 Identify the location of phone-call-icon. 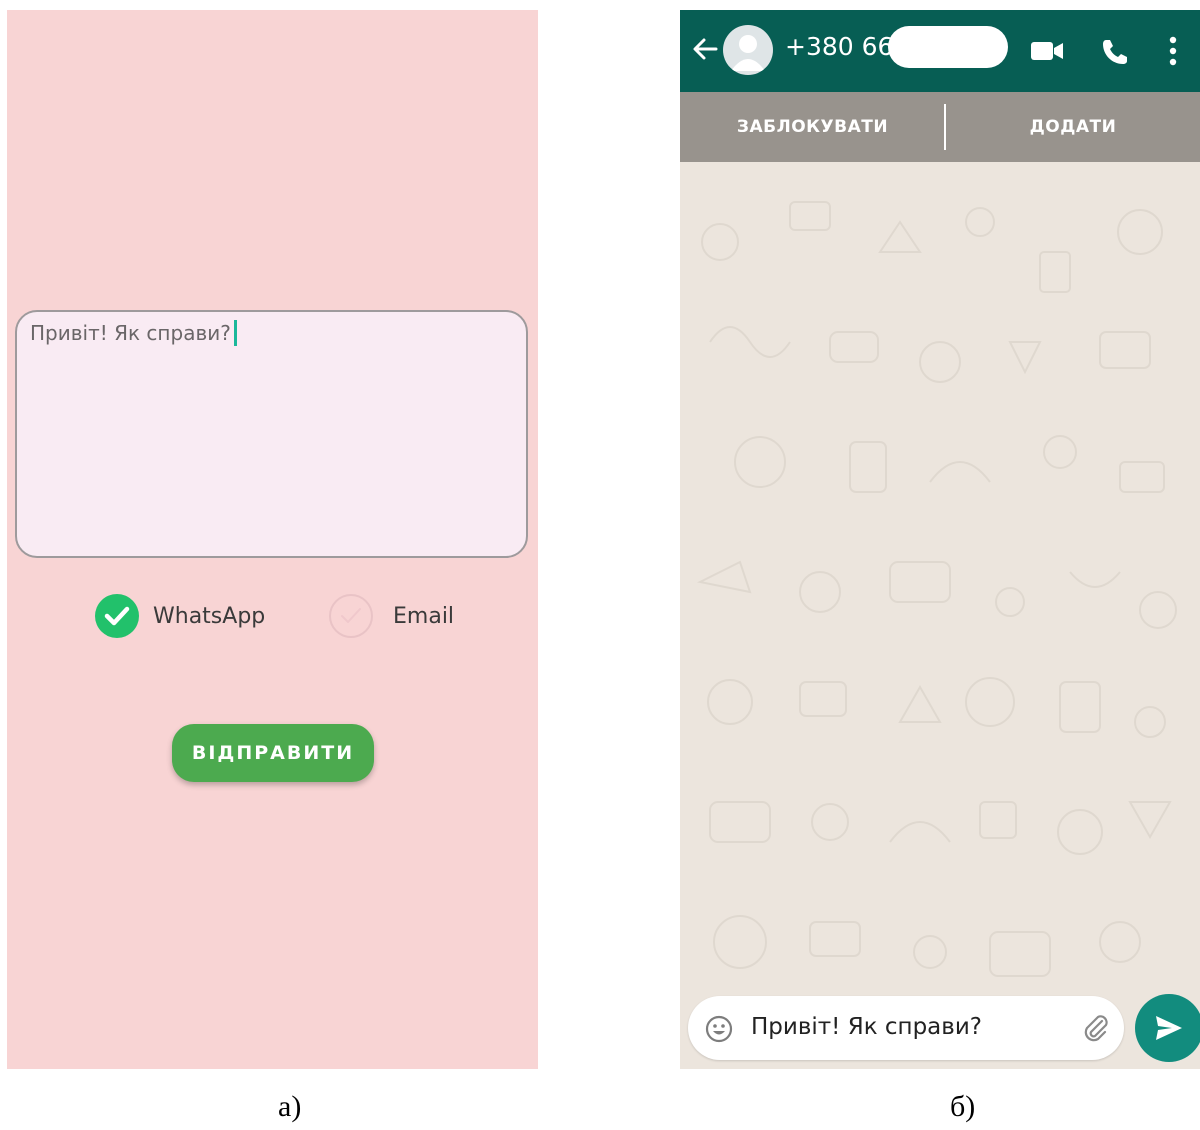
(1115, 52).